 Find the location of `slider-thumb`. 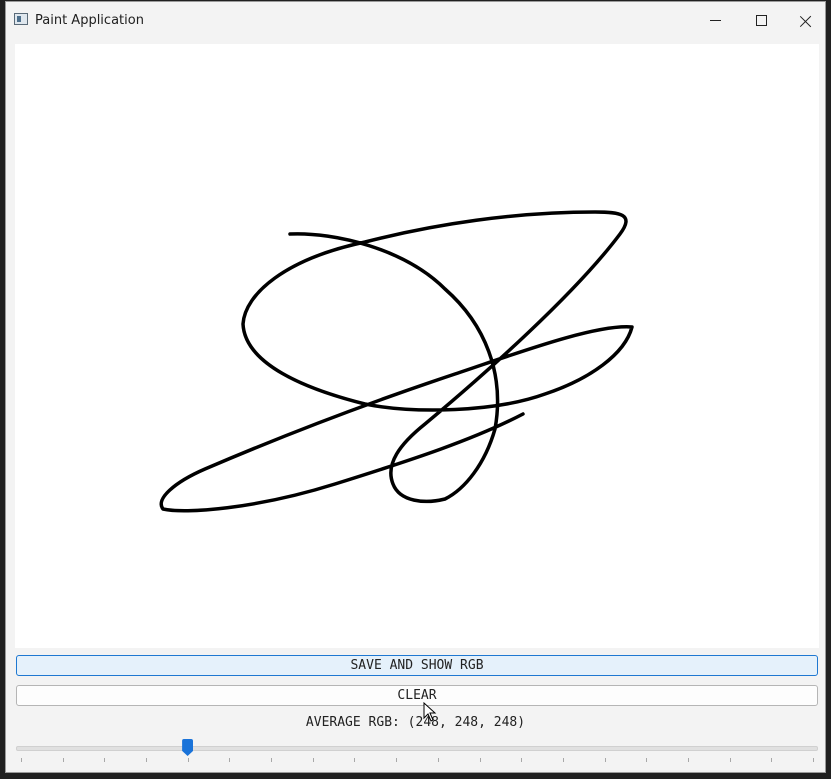

slider-thumb is located at coordinates (188, 747).